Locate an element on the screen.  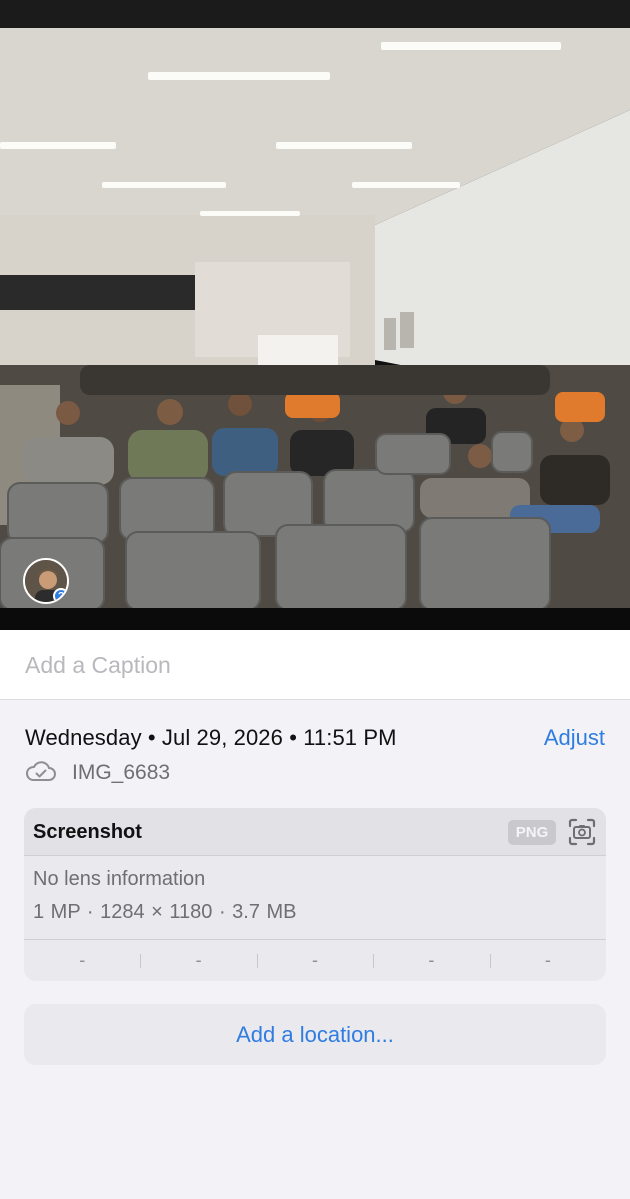
adjust-button: Adjust is located at coordinates (574, 738).